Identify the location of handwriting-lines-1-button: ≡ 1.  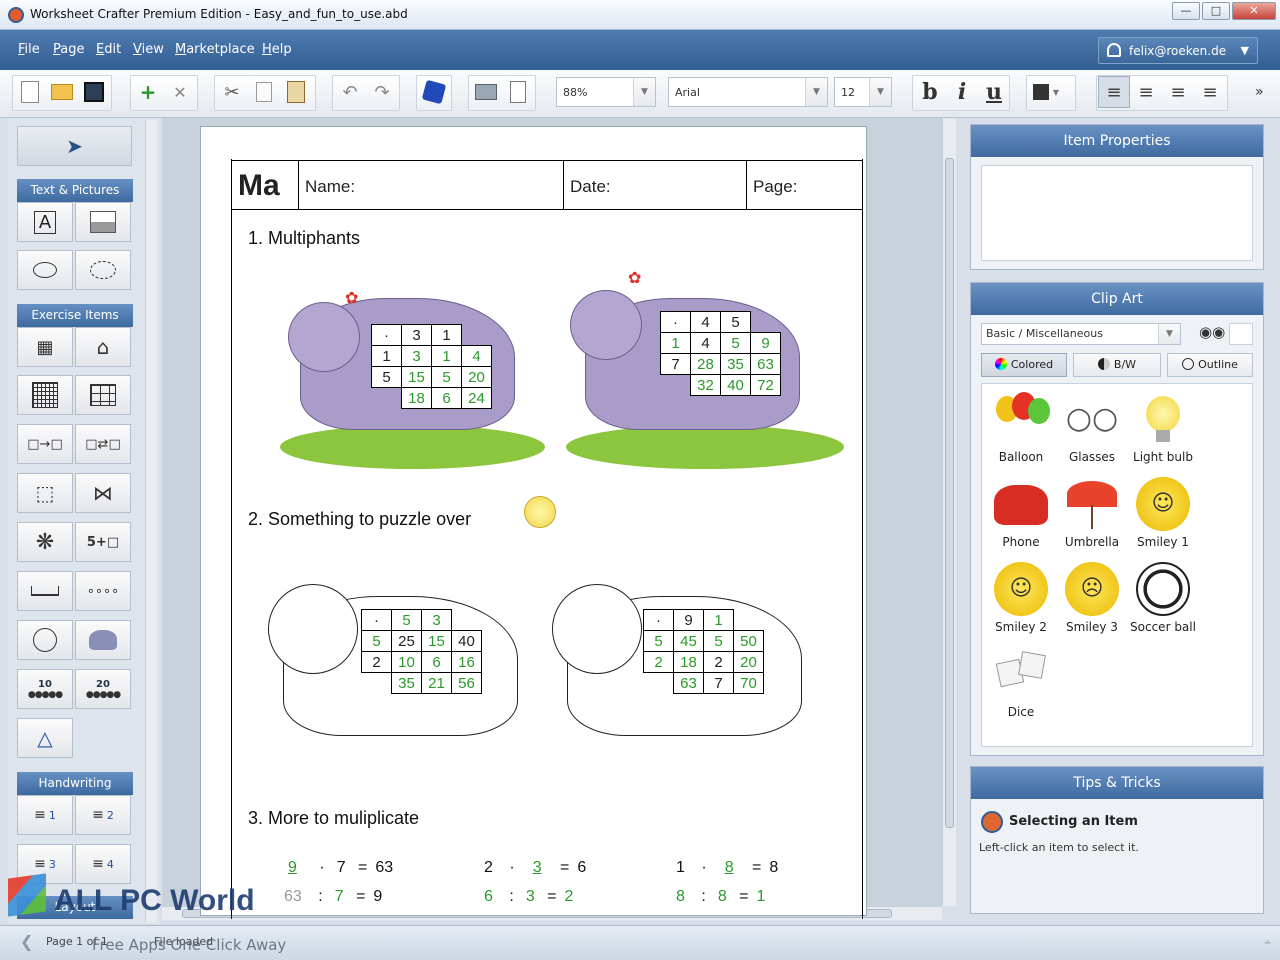
(45, 815).